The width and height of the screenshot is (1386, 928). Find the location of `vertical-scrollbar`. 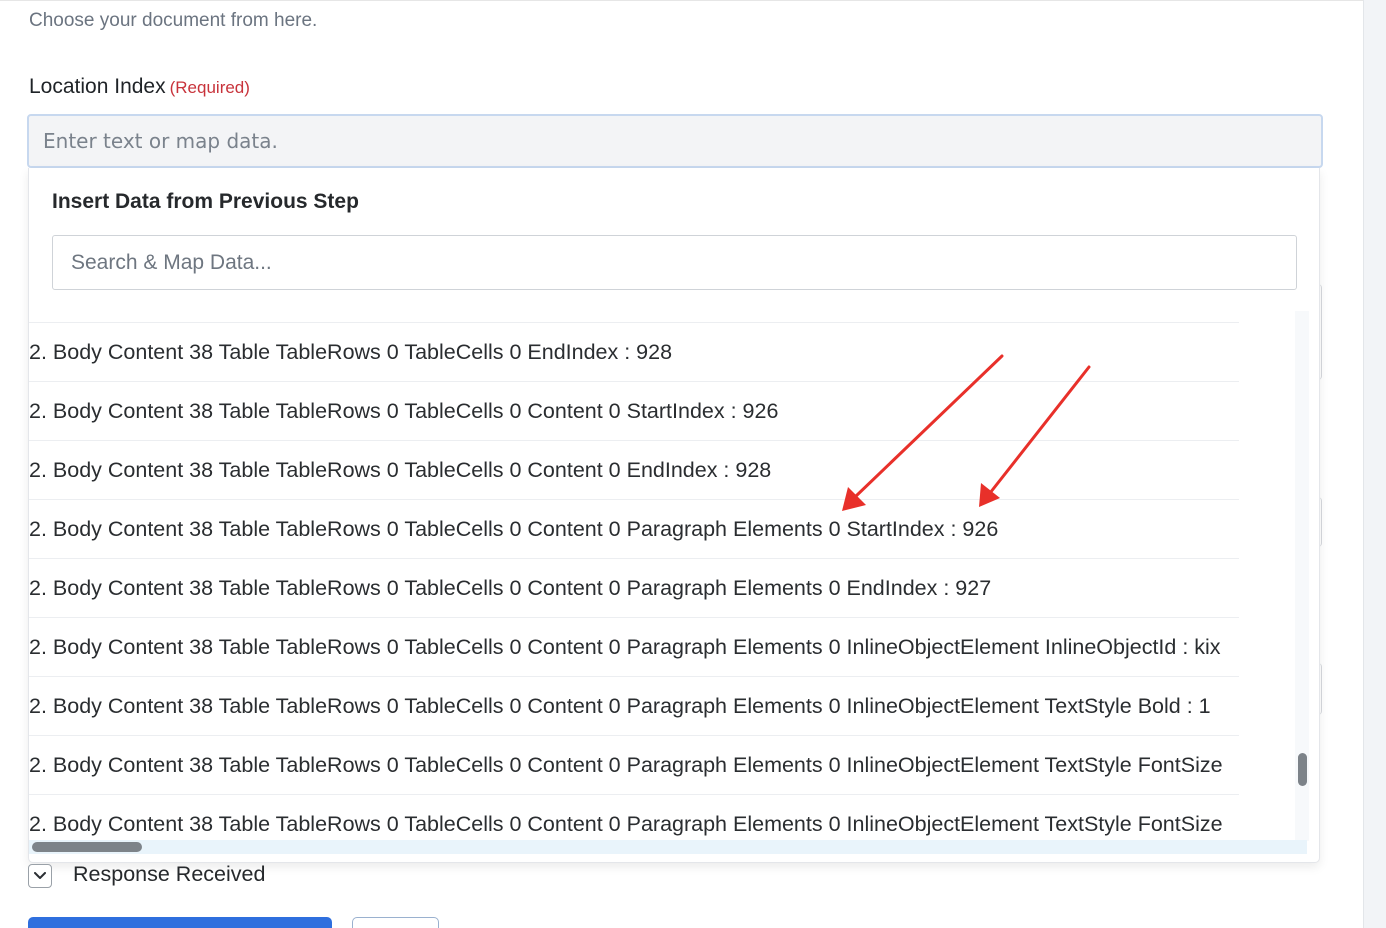

vertical-scrollbar is located at coordinates (1302, 576).